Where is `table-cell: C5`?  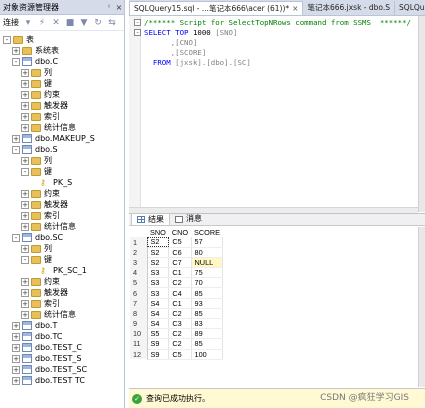 table-cell: C5 is located at coordinates (180, 354).